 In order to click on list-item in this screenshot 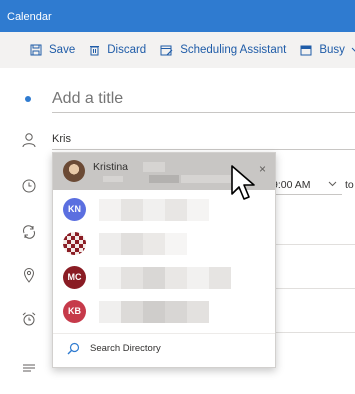, I will do `click(164, 244)`.